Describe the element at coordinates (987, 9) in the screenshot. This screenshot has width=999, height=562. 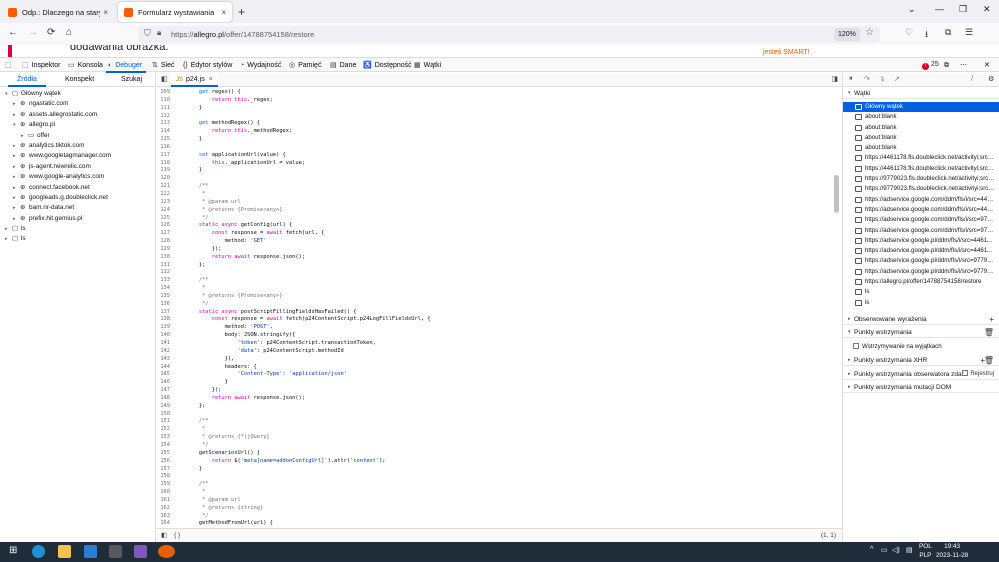
I see `close-window-button: ✕` at that location.